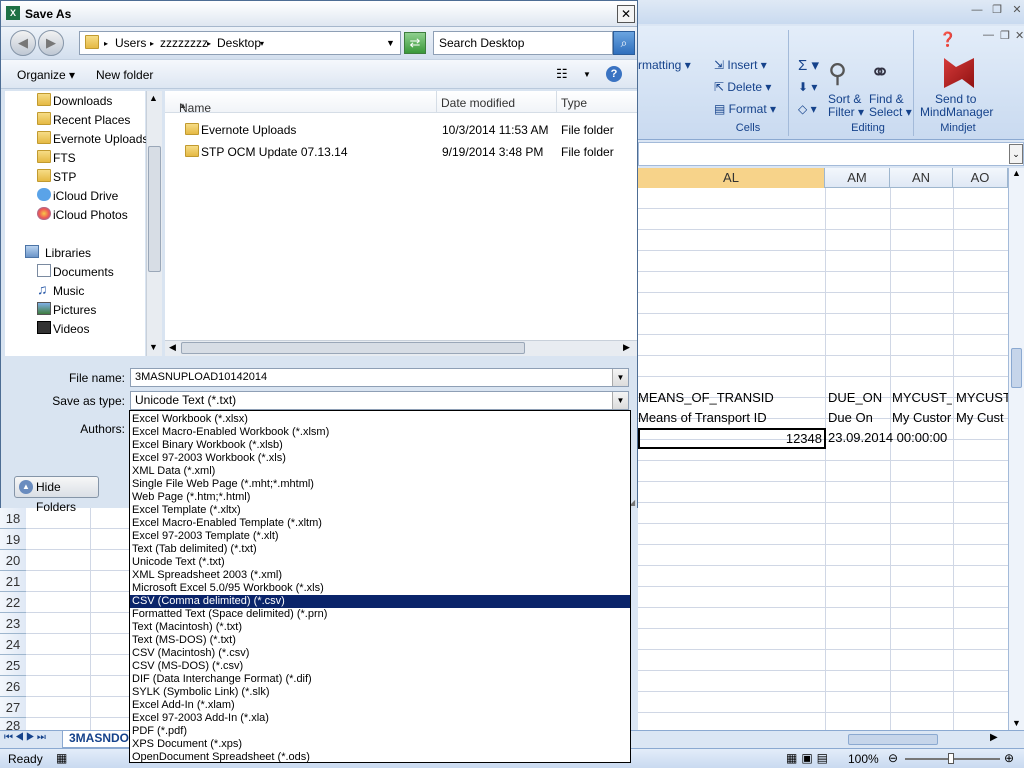 This screenshot has height=768, width=1024. I want to click on format-button: ▤ Format ▾, so click(745, 109).